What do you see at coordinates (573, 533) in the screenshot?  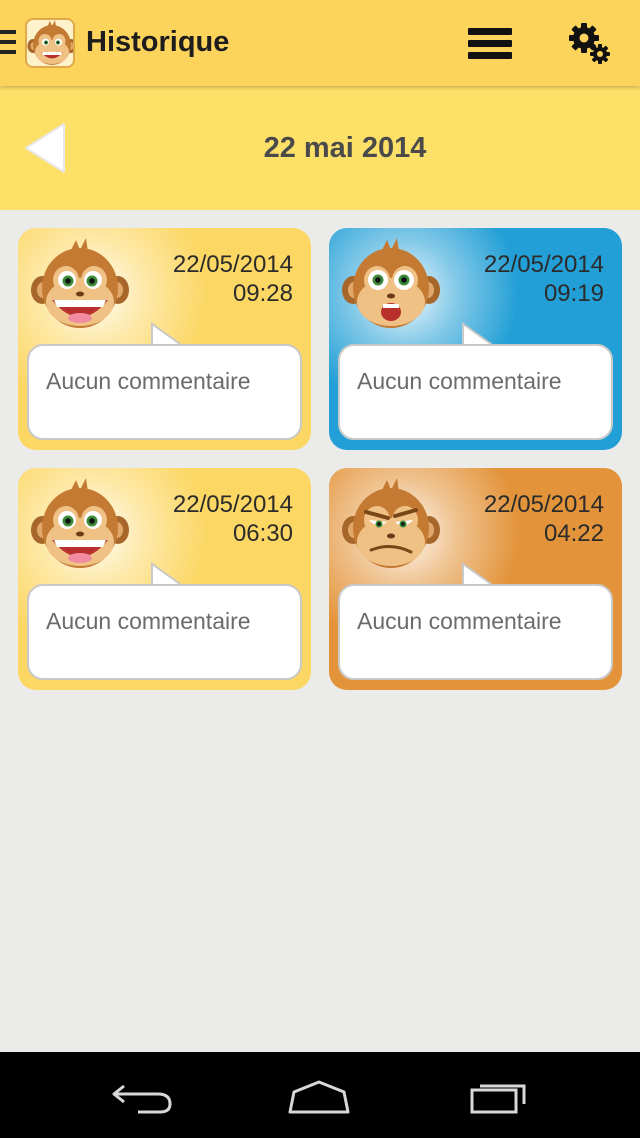 I see `entry-time: 04:22` at bounding box center [573, 533].